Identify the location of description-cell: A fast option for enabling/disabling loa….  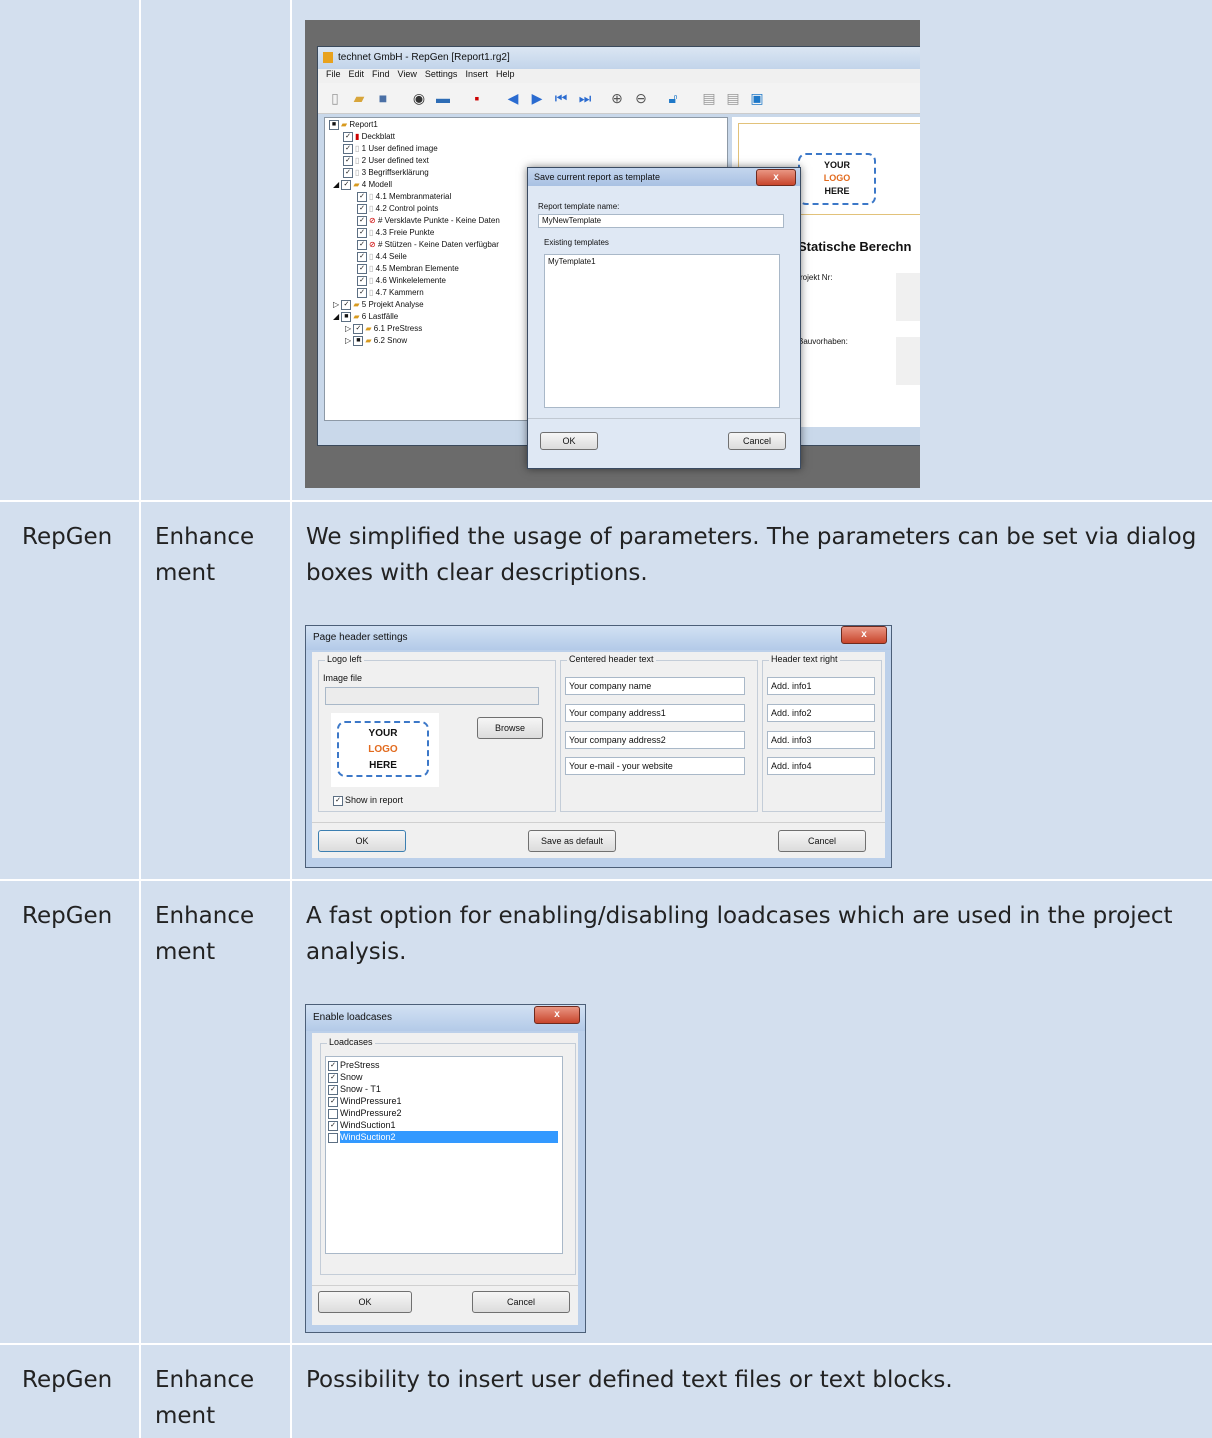
(739, 934).